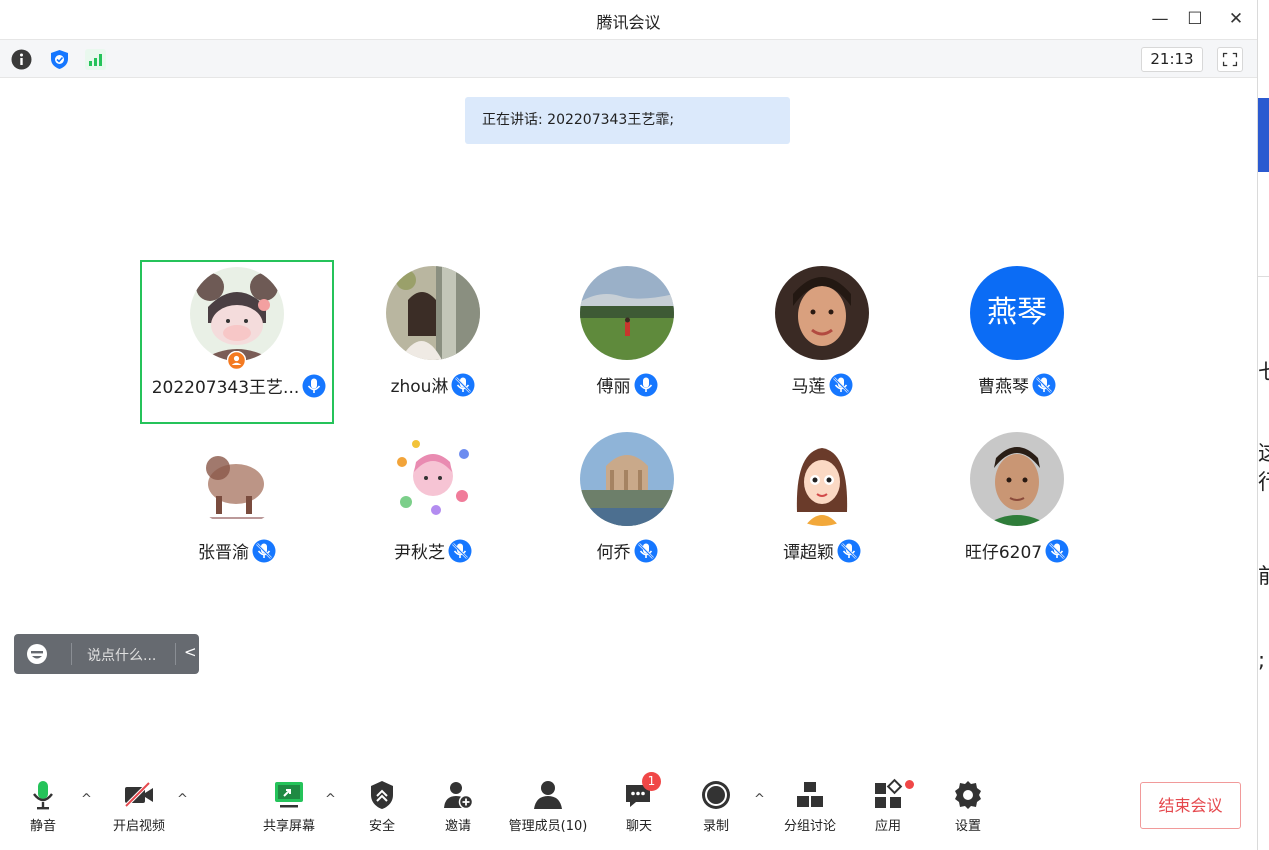  I want to click on end-meeting-button: 结束会议, so click(1190, 805).